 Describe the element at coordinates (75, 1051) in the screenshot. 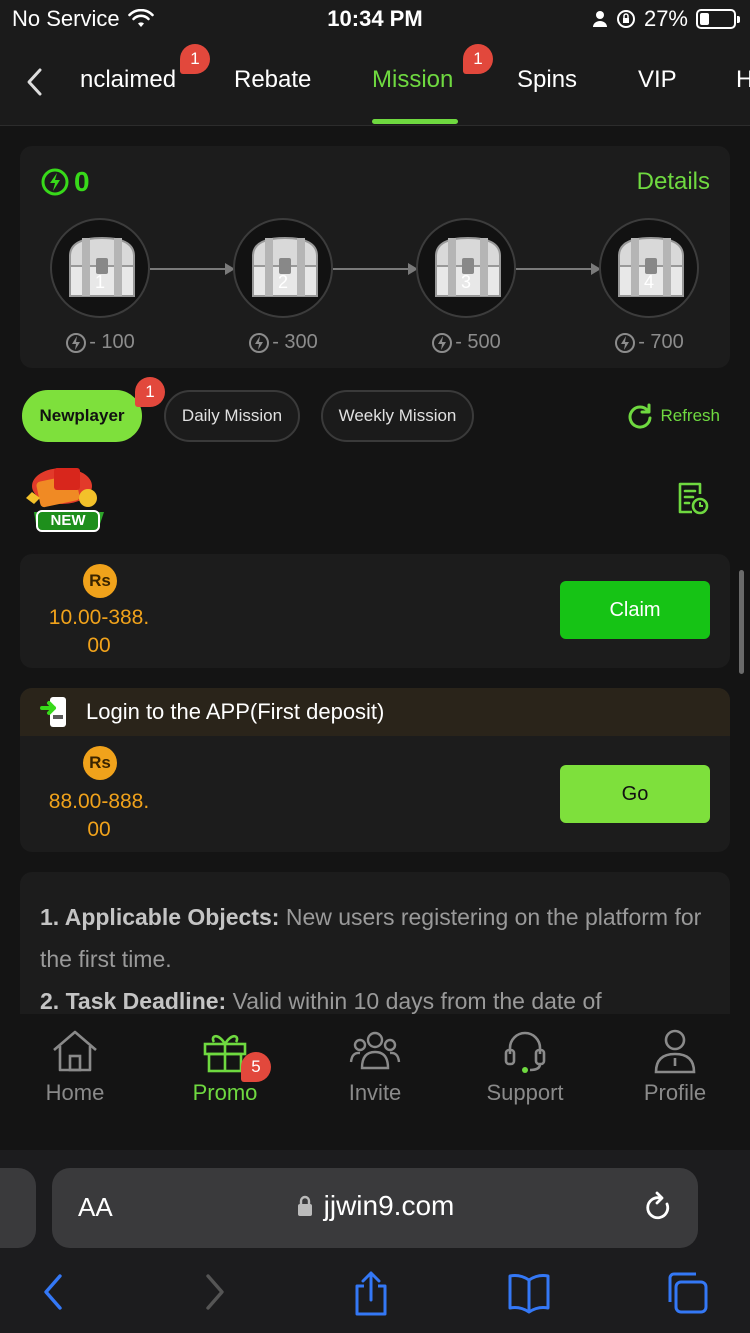

I see `home-icon` at that location.